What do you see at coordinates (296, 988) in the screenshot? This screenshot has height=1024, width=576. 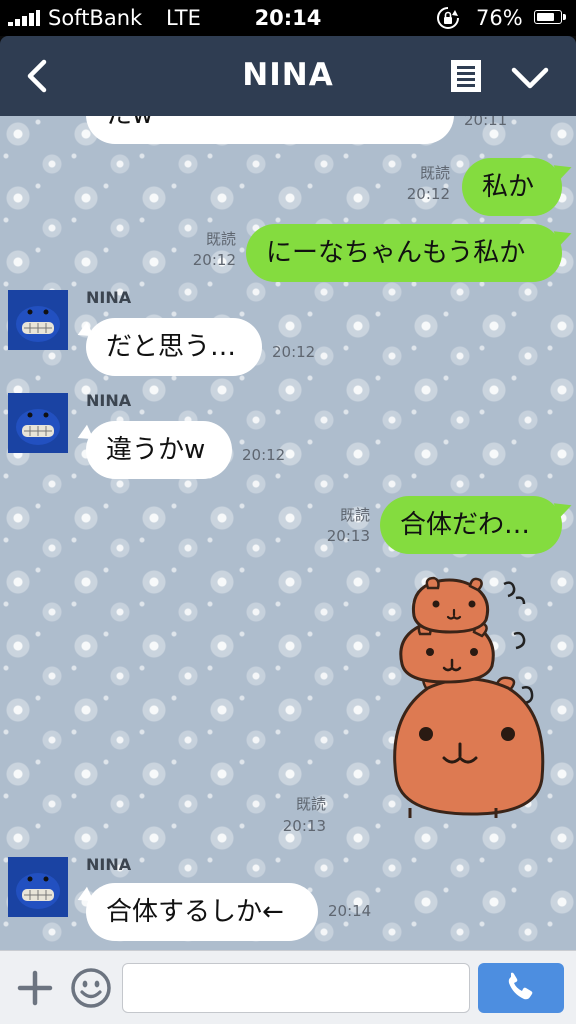 I see `message-input` at bounding box center [296, 988].